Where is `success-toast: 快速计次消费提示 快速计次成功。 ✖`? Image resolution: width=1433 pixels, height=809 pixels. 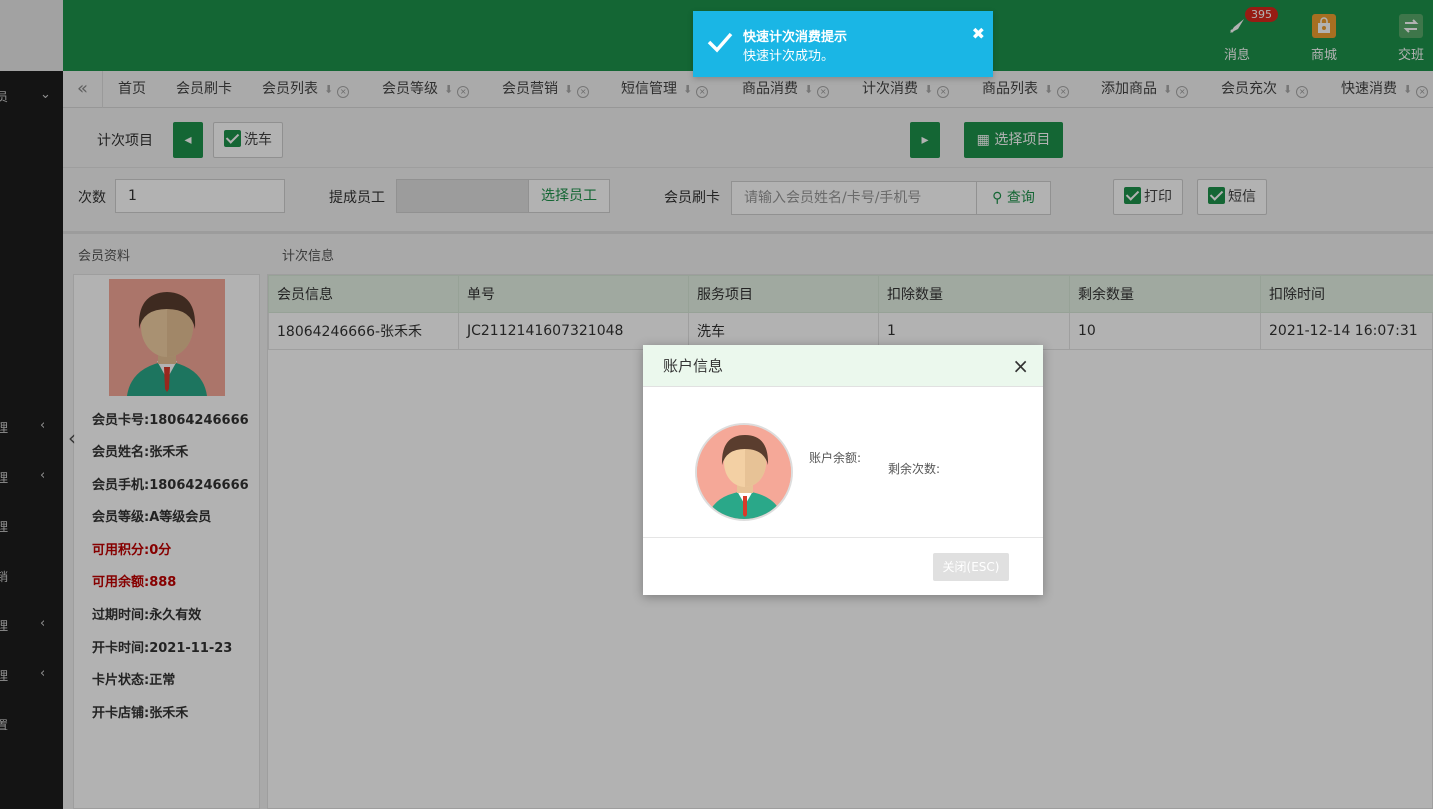
success-toast: 快速计次消费提示 快速计次成功。 ✖ is located at coordinates (843, 44).